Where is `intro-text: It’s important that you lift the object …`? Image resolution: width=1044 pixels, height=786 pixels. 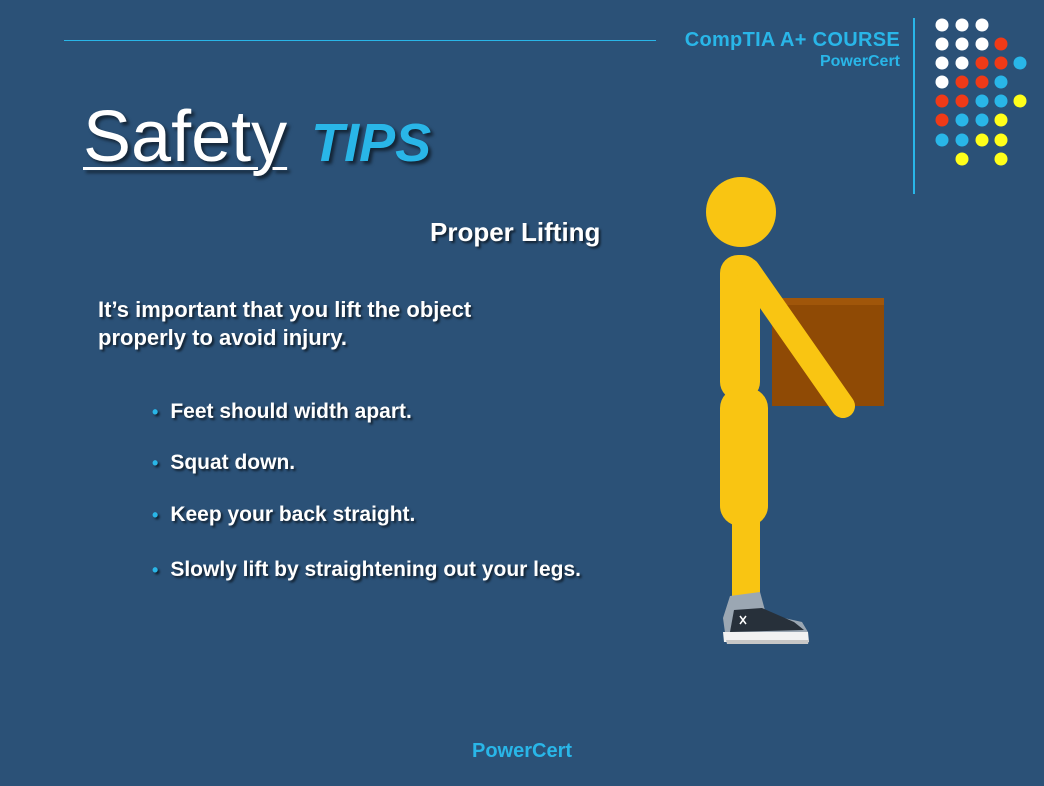 intro-text: It’s important that you lift the object … is located at coordinates (285, 323).